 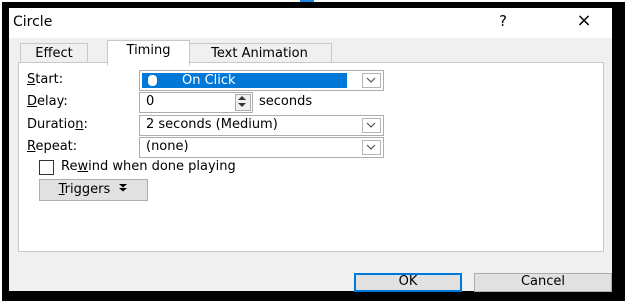 I want to click on ok-button: OK, so click(x=408, y=282).